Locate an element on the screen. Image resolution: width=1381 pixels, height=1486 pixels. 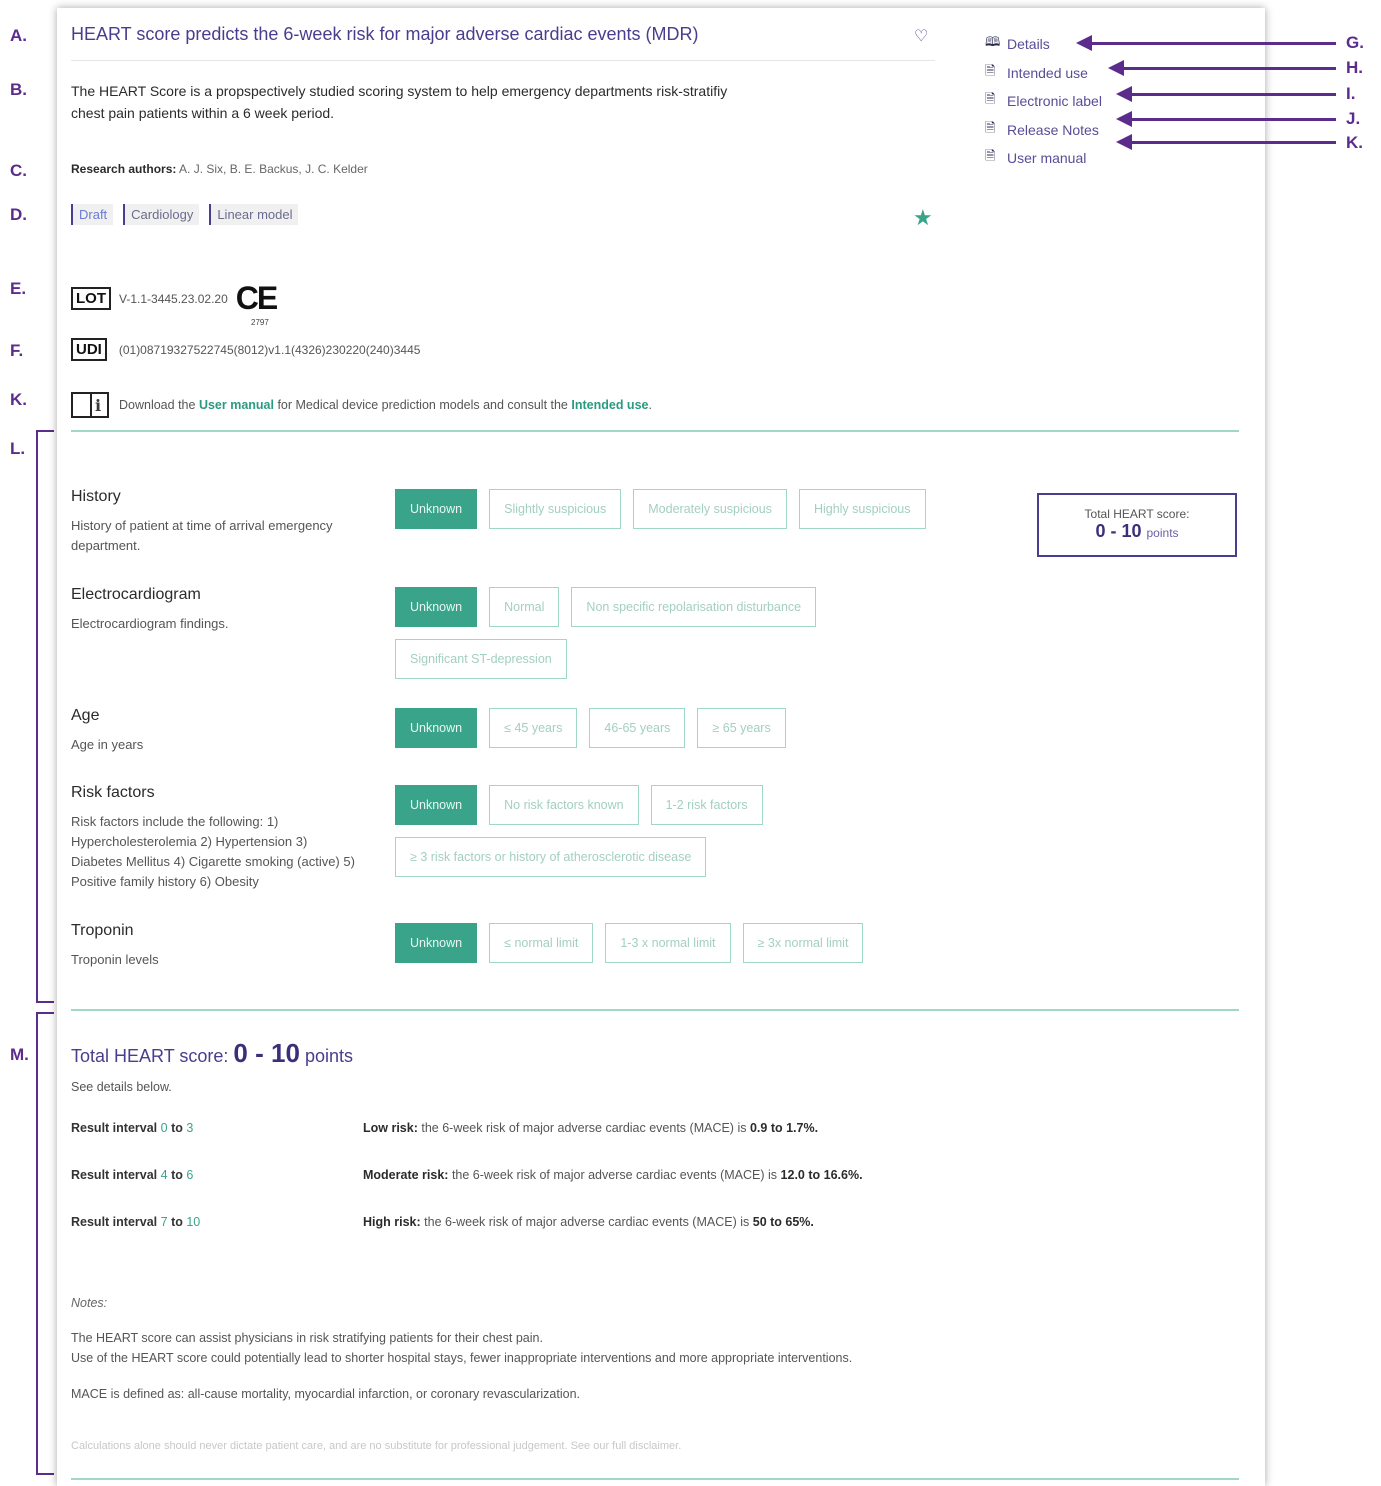
release-notes-link: 🗎 Release Notes is located at coordinates (1043, 130).